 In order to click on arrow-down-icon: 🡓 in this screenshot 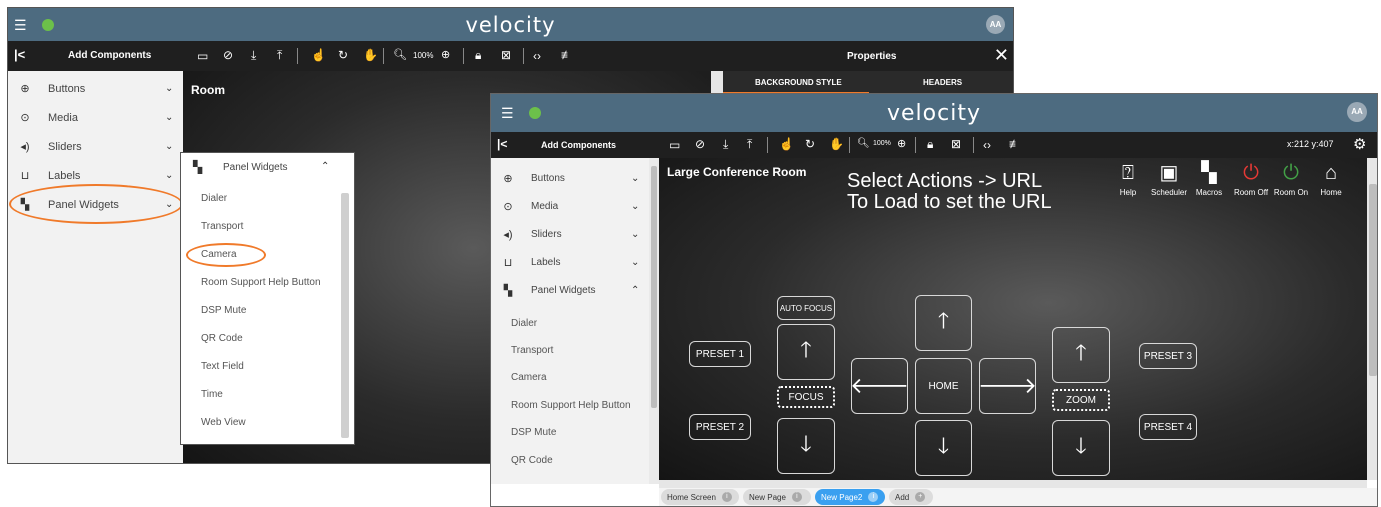, I will do `click(943, 445)`.